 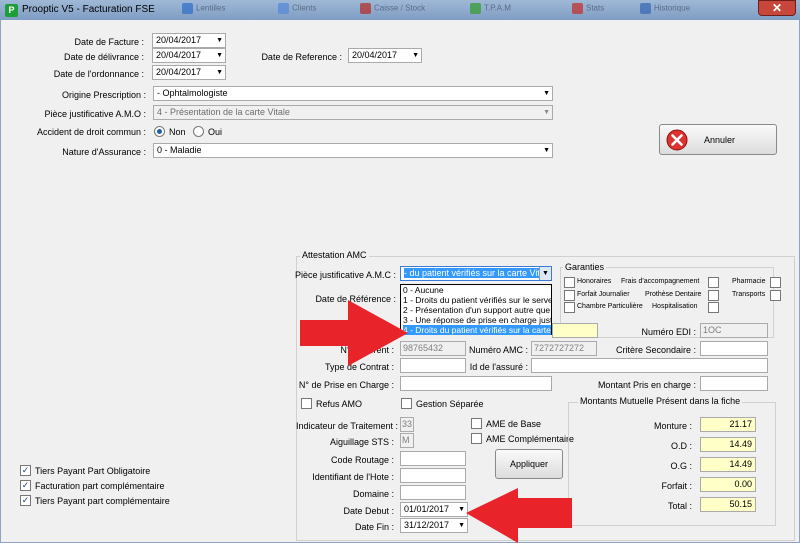 What do you see at coordinates (734, 330) in the screenshot?
I see `numero-edi-field: 1OC` at bounding box center [734, 330].